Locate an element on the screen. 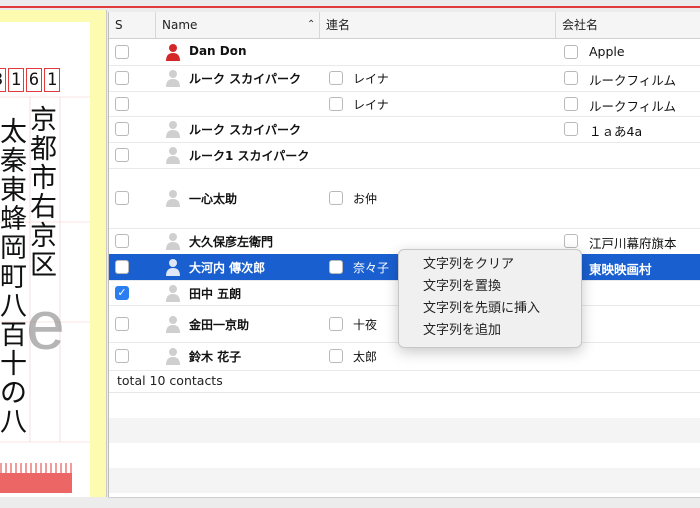  table-footer: total 10 contacts is located at coordinates (404, 381).